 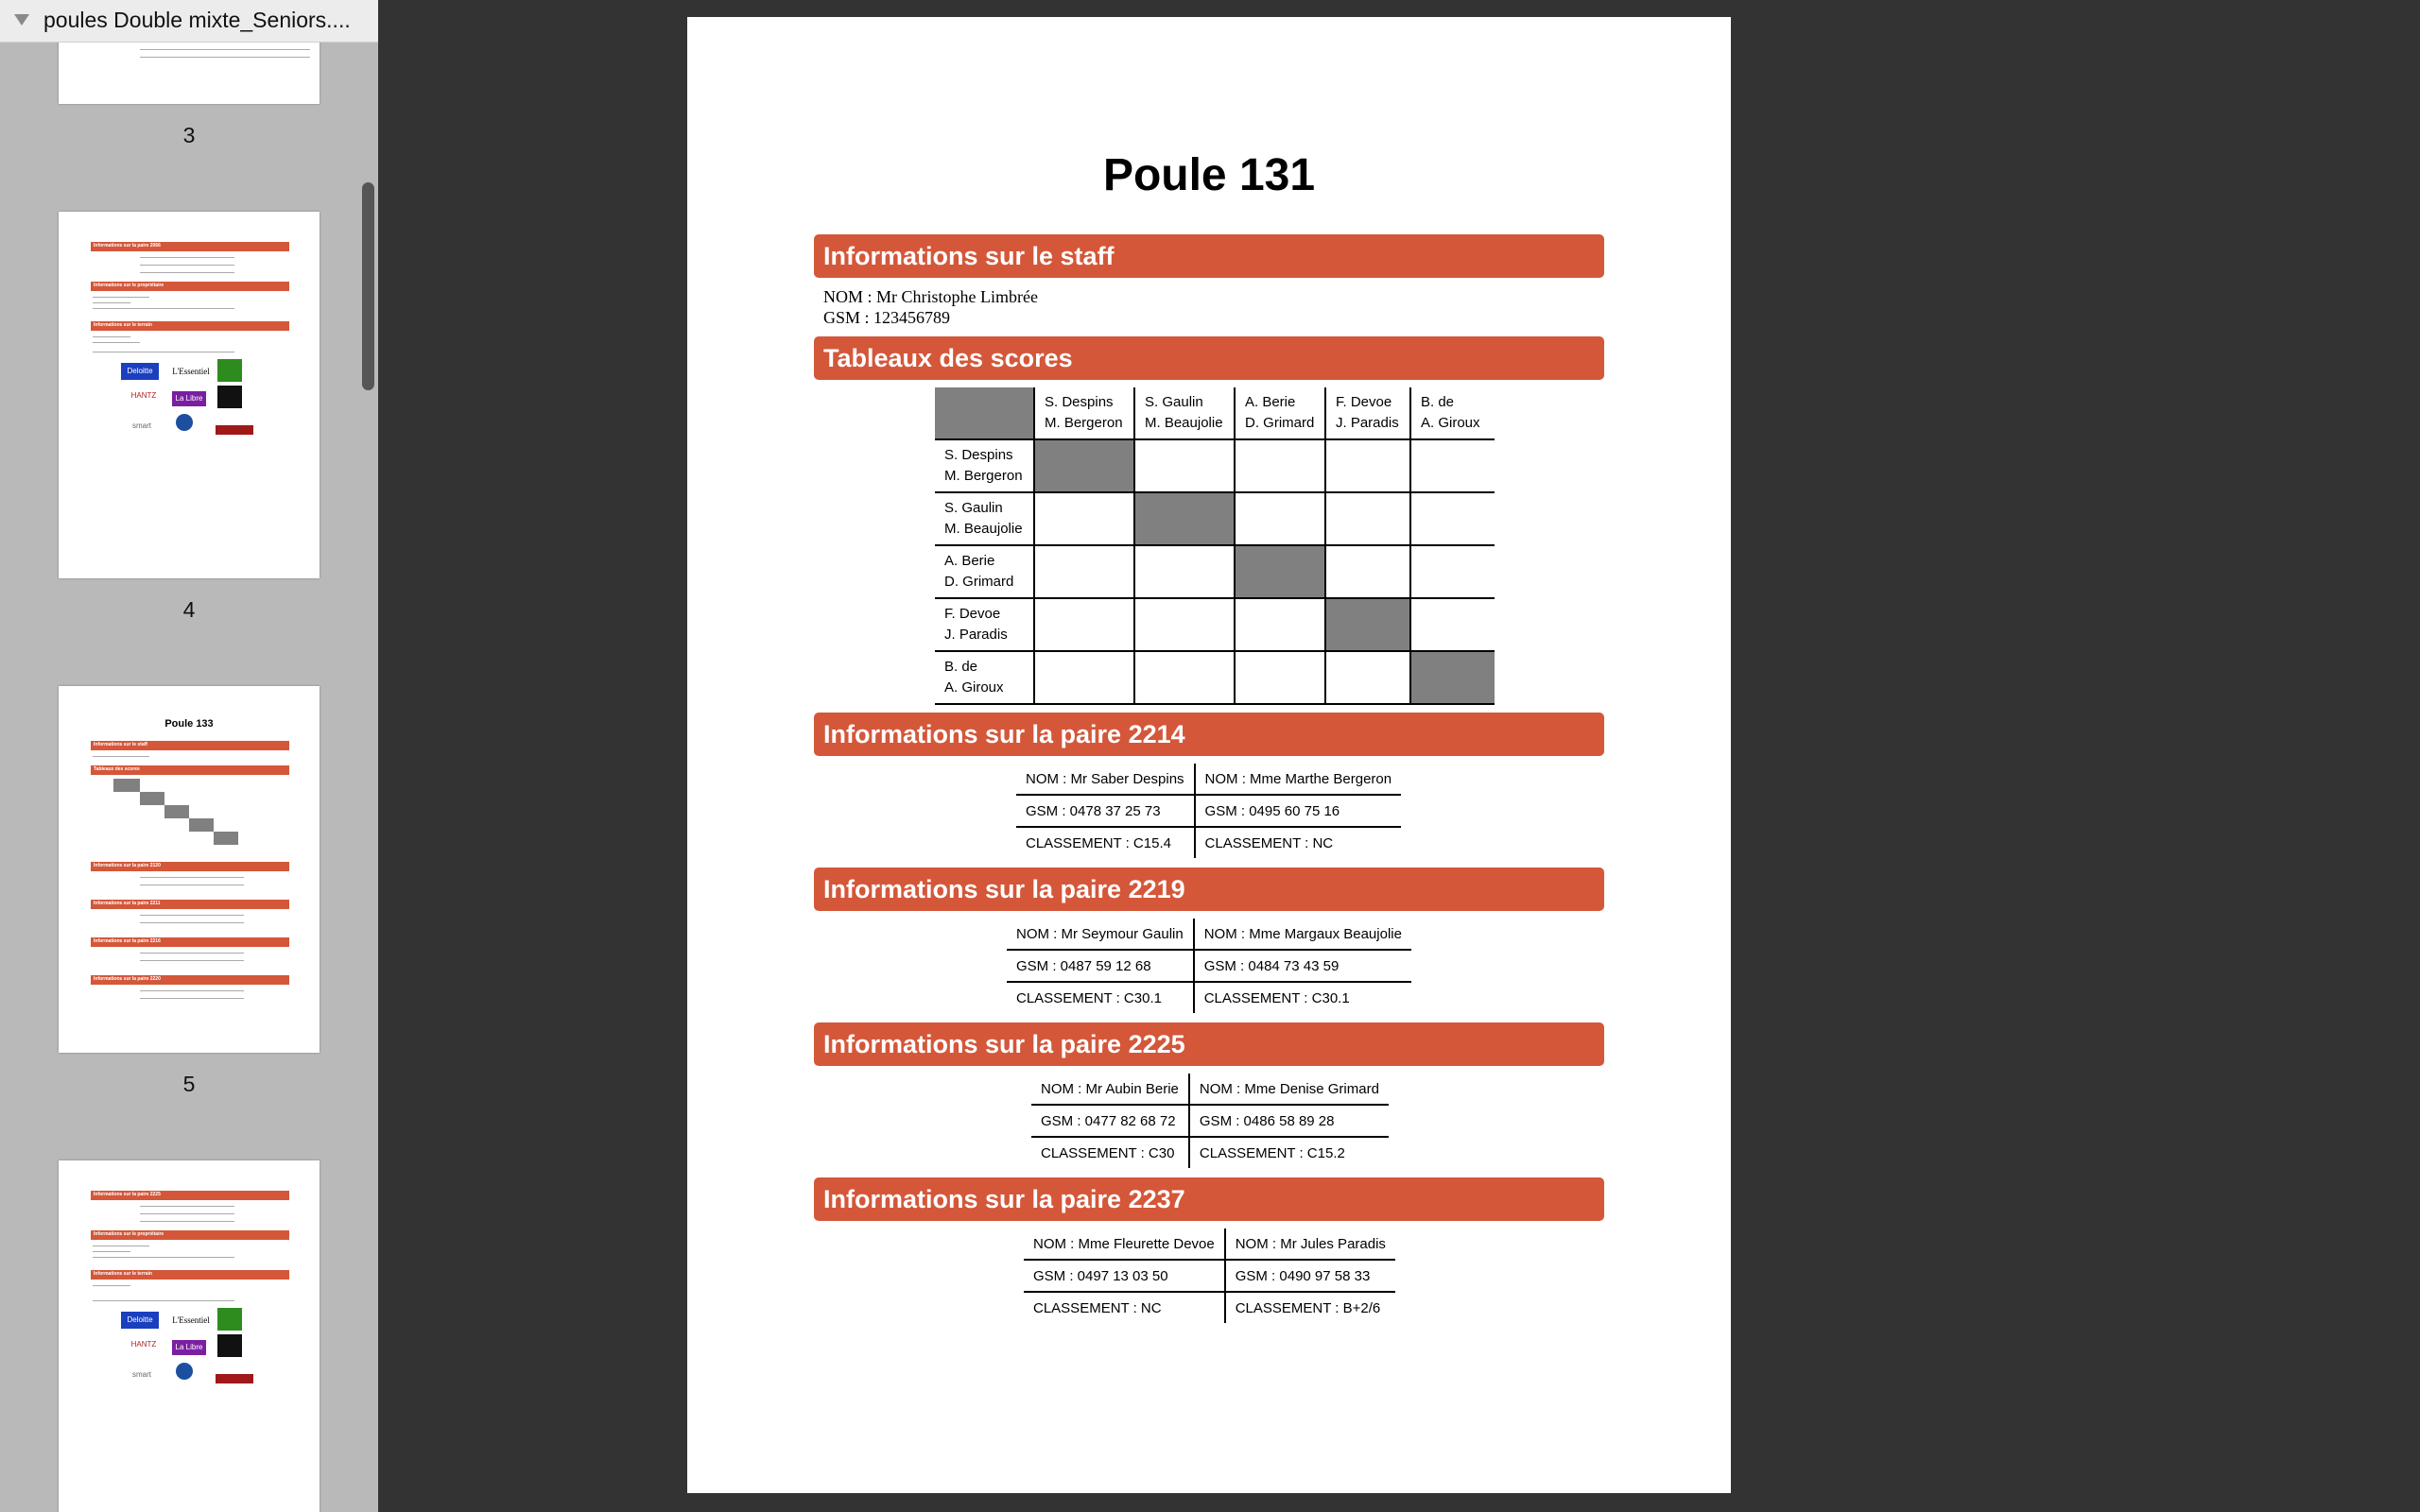 I want to click on table-row: GSM : 0478 37 25 73 GSM : 0495 60 75 16, so click(x=1209, y=811).